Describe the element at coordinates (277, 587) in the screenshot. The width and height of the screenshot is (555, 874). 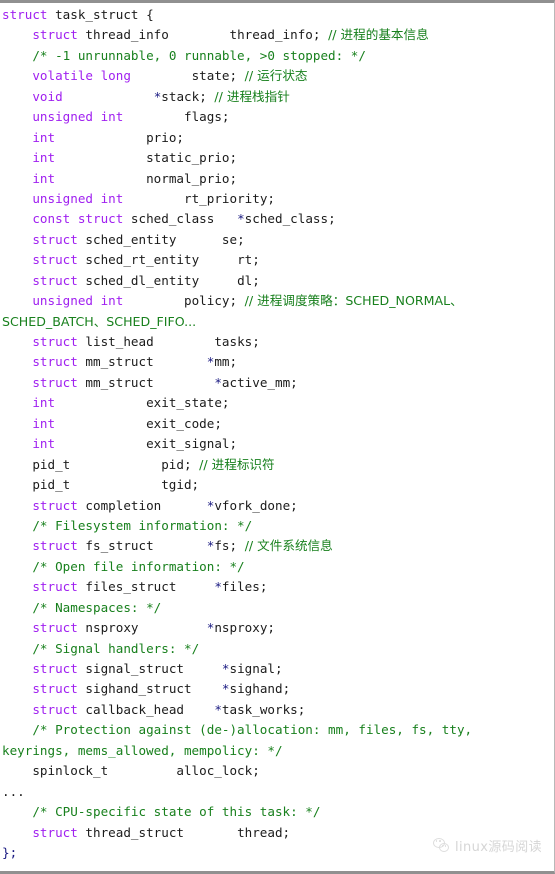
I see `code-line: struct files_struct *files;` at that location.